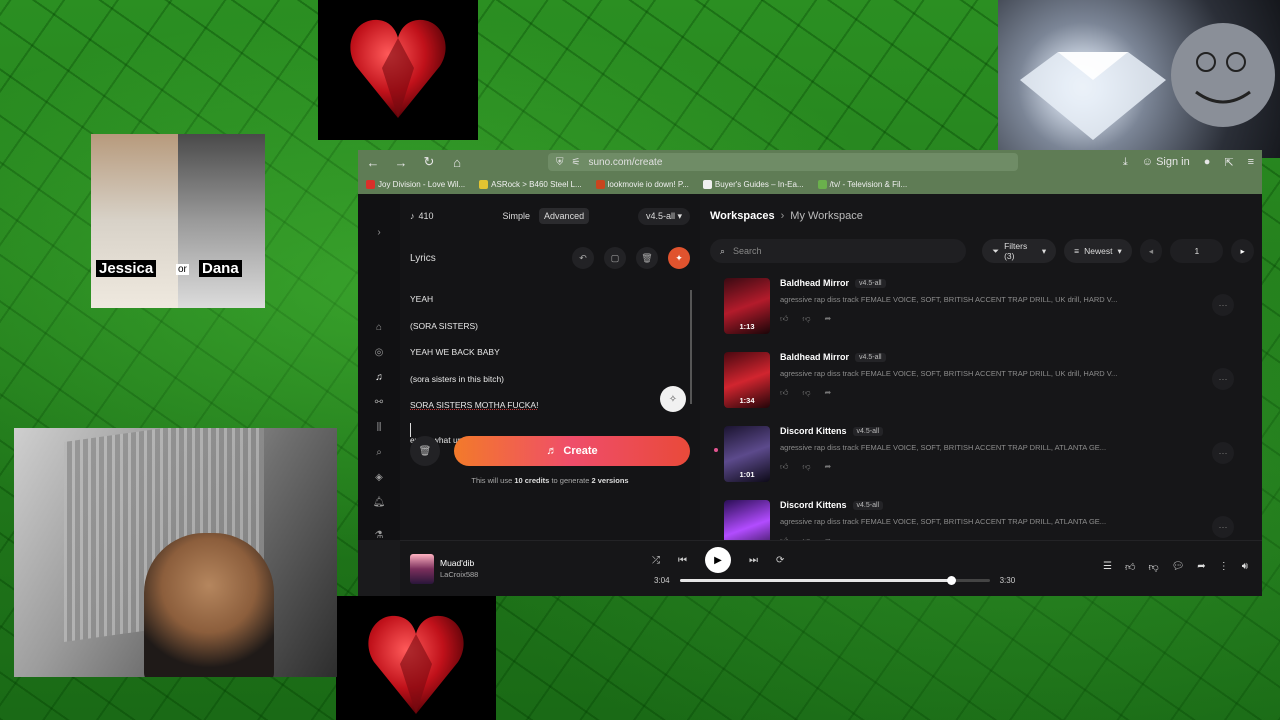 This screenshot has width=1280, height=720. Describe the element at coordinates (474, 405) in the screenshot. I see `lyrics-line: SORA SISTERS MOTHA FUCKA!` at that location.